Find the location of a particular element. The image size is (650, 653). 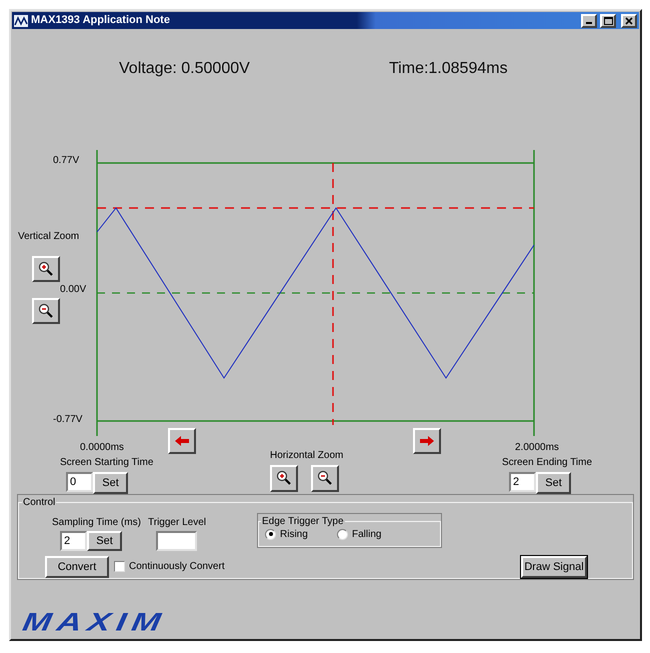

screen-end-field: 2 is located at coordinates (522, 482).